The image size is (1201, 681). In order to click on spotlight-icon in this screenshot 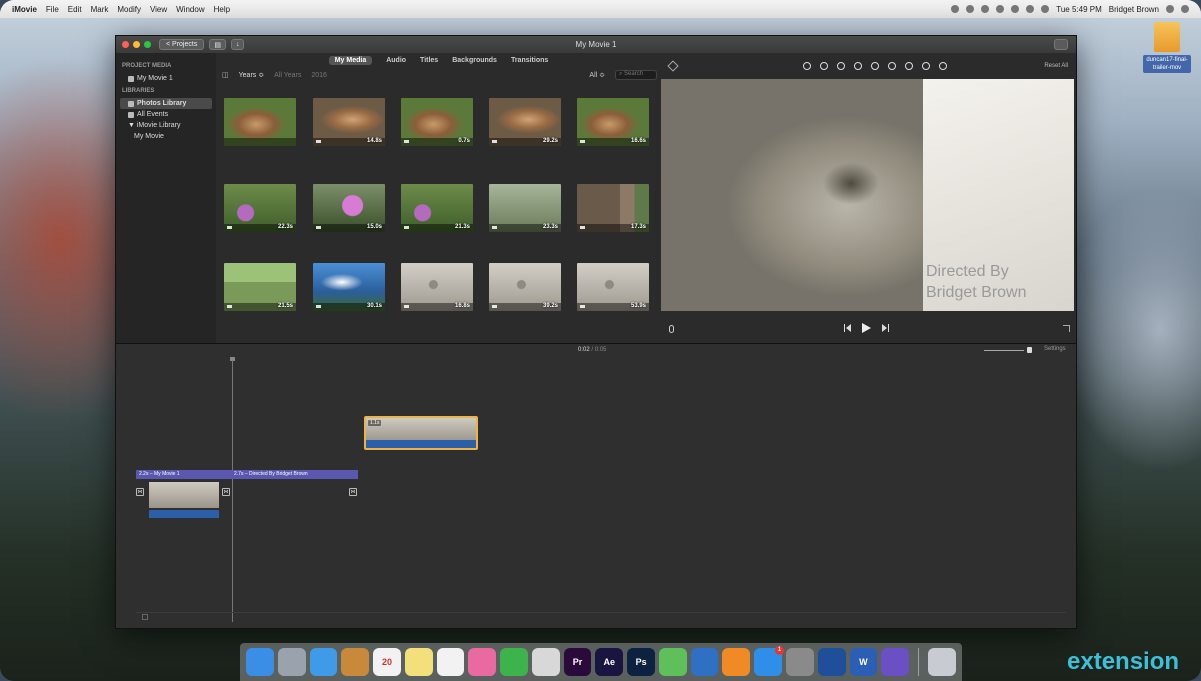, I will do `click(1170, 9)`.